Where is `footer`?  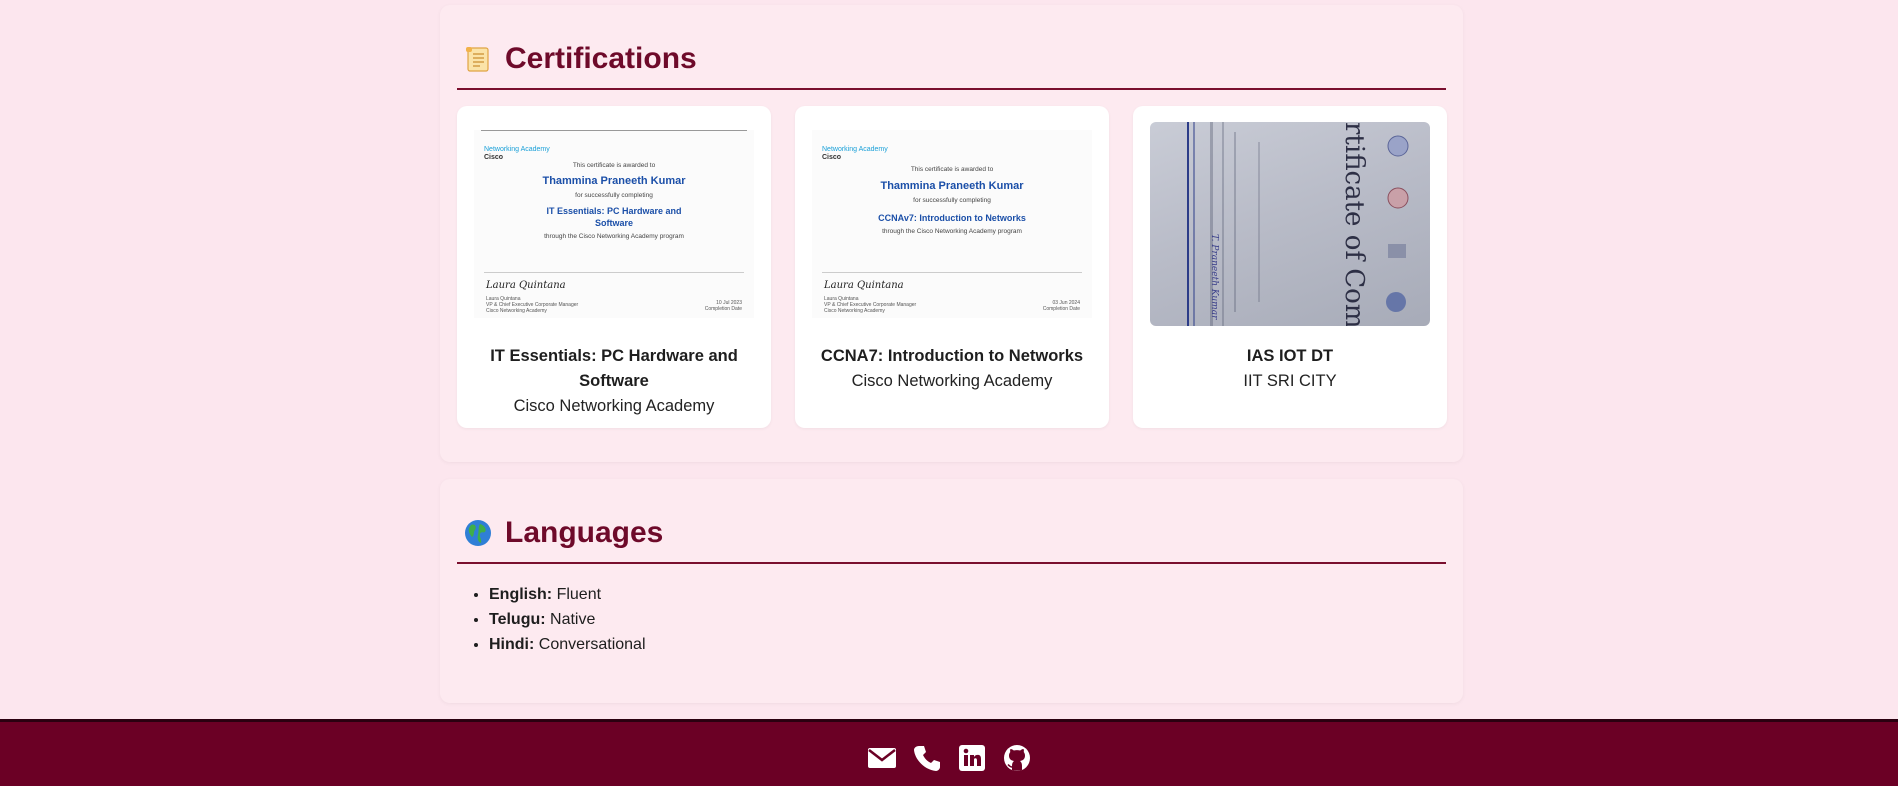
footer is located at coordinates (949, 752).